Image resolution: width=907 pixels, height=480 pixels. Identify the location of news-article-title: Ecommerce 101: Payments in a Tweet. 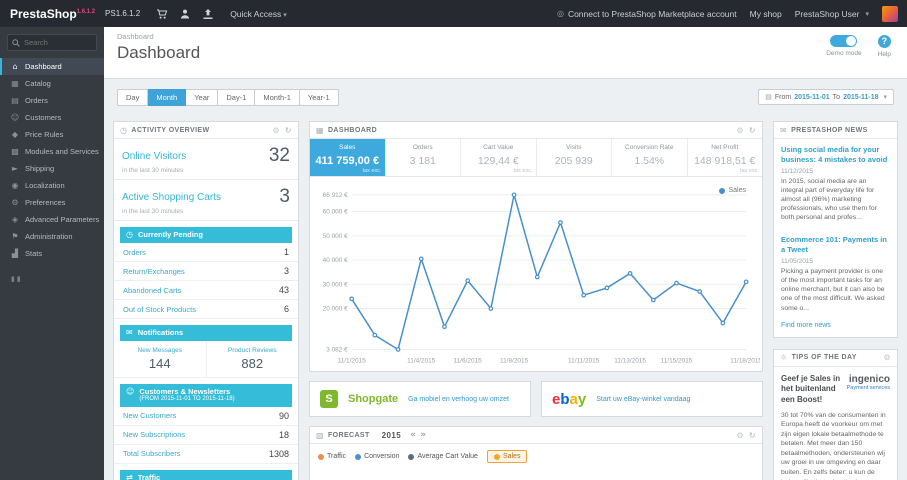
(835, 245).